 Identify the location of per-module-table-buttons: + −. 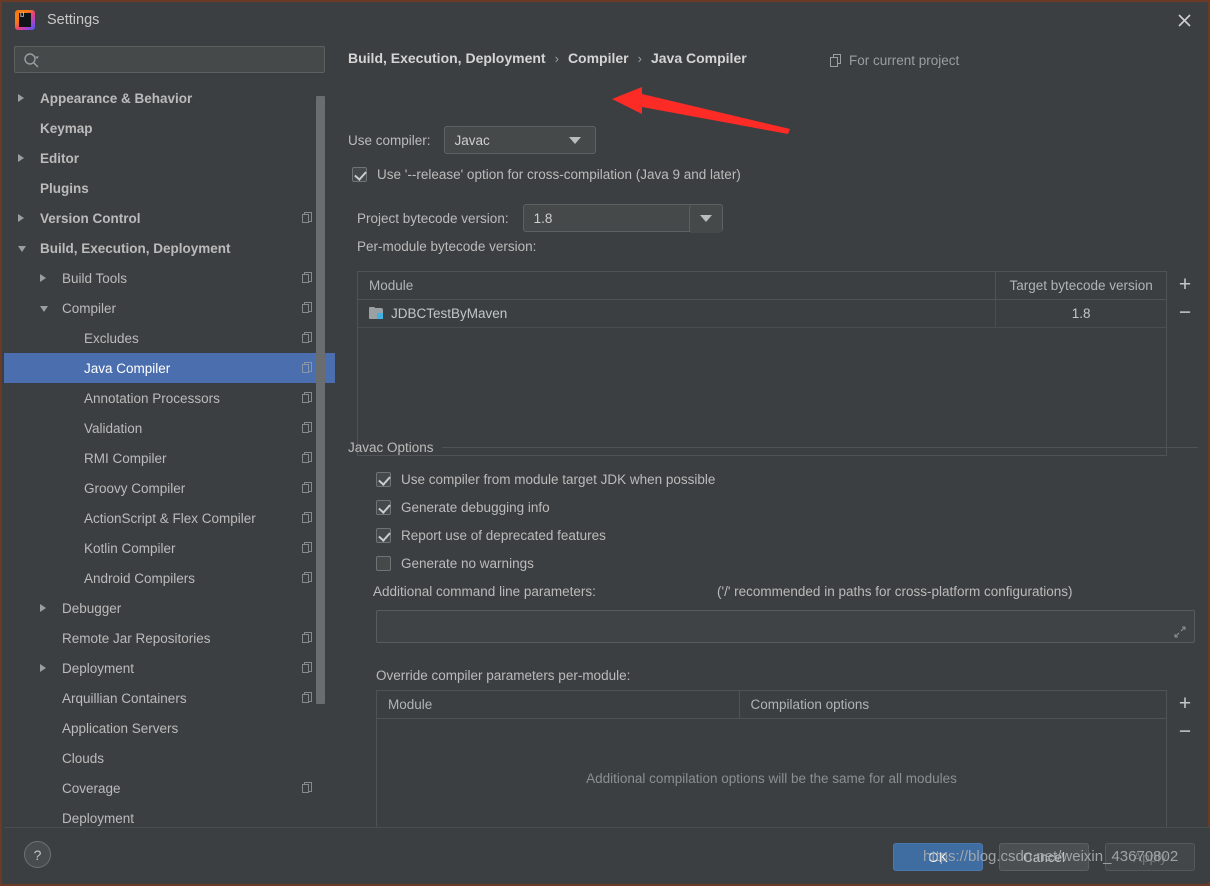
(1185, 363).